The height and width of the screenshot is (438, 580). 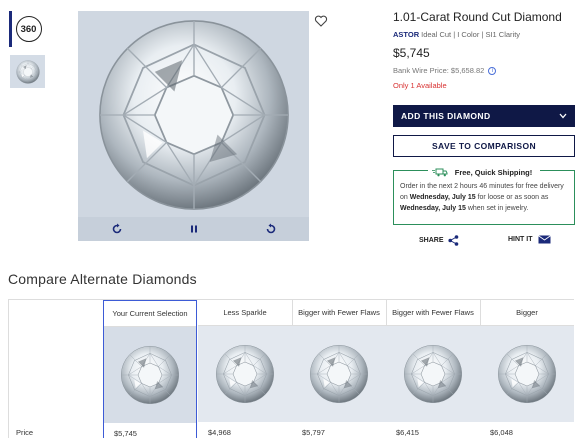 I want to click on price-row-label: Price, so click(x=25, y=432).